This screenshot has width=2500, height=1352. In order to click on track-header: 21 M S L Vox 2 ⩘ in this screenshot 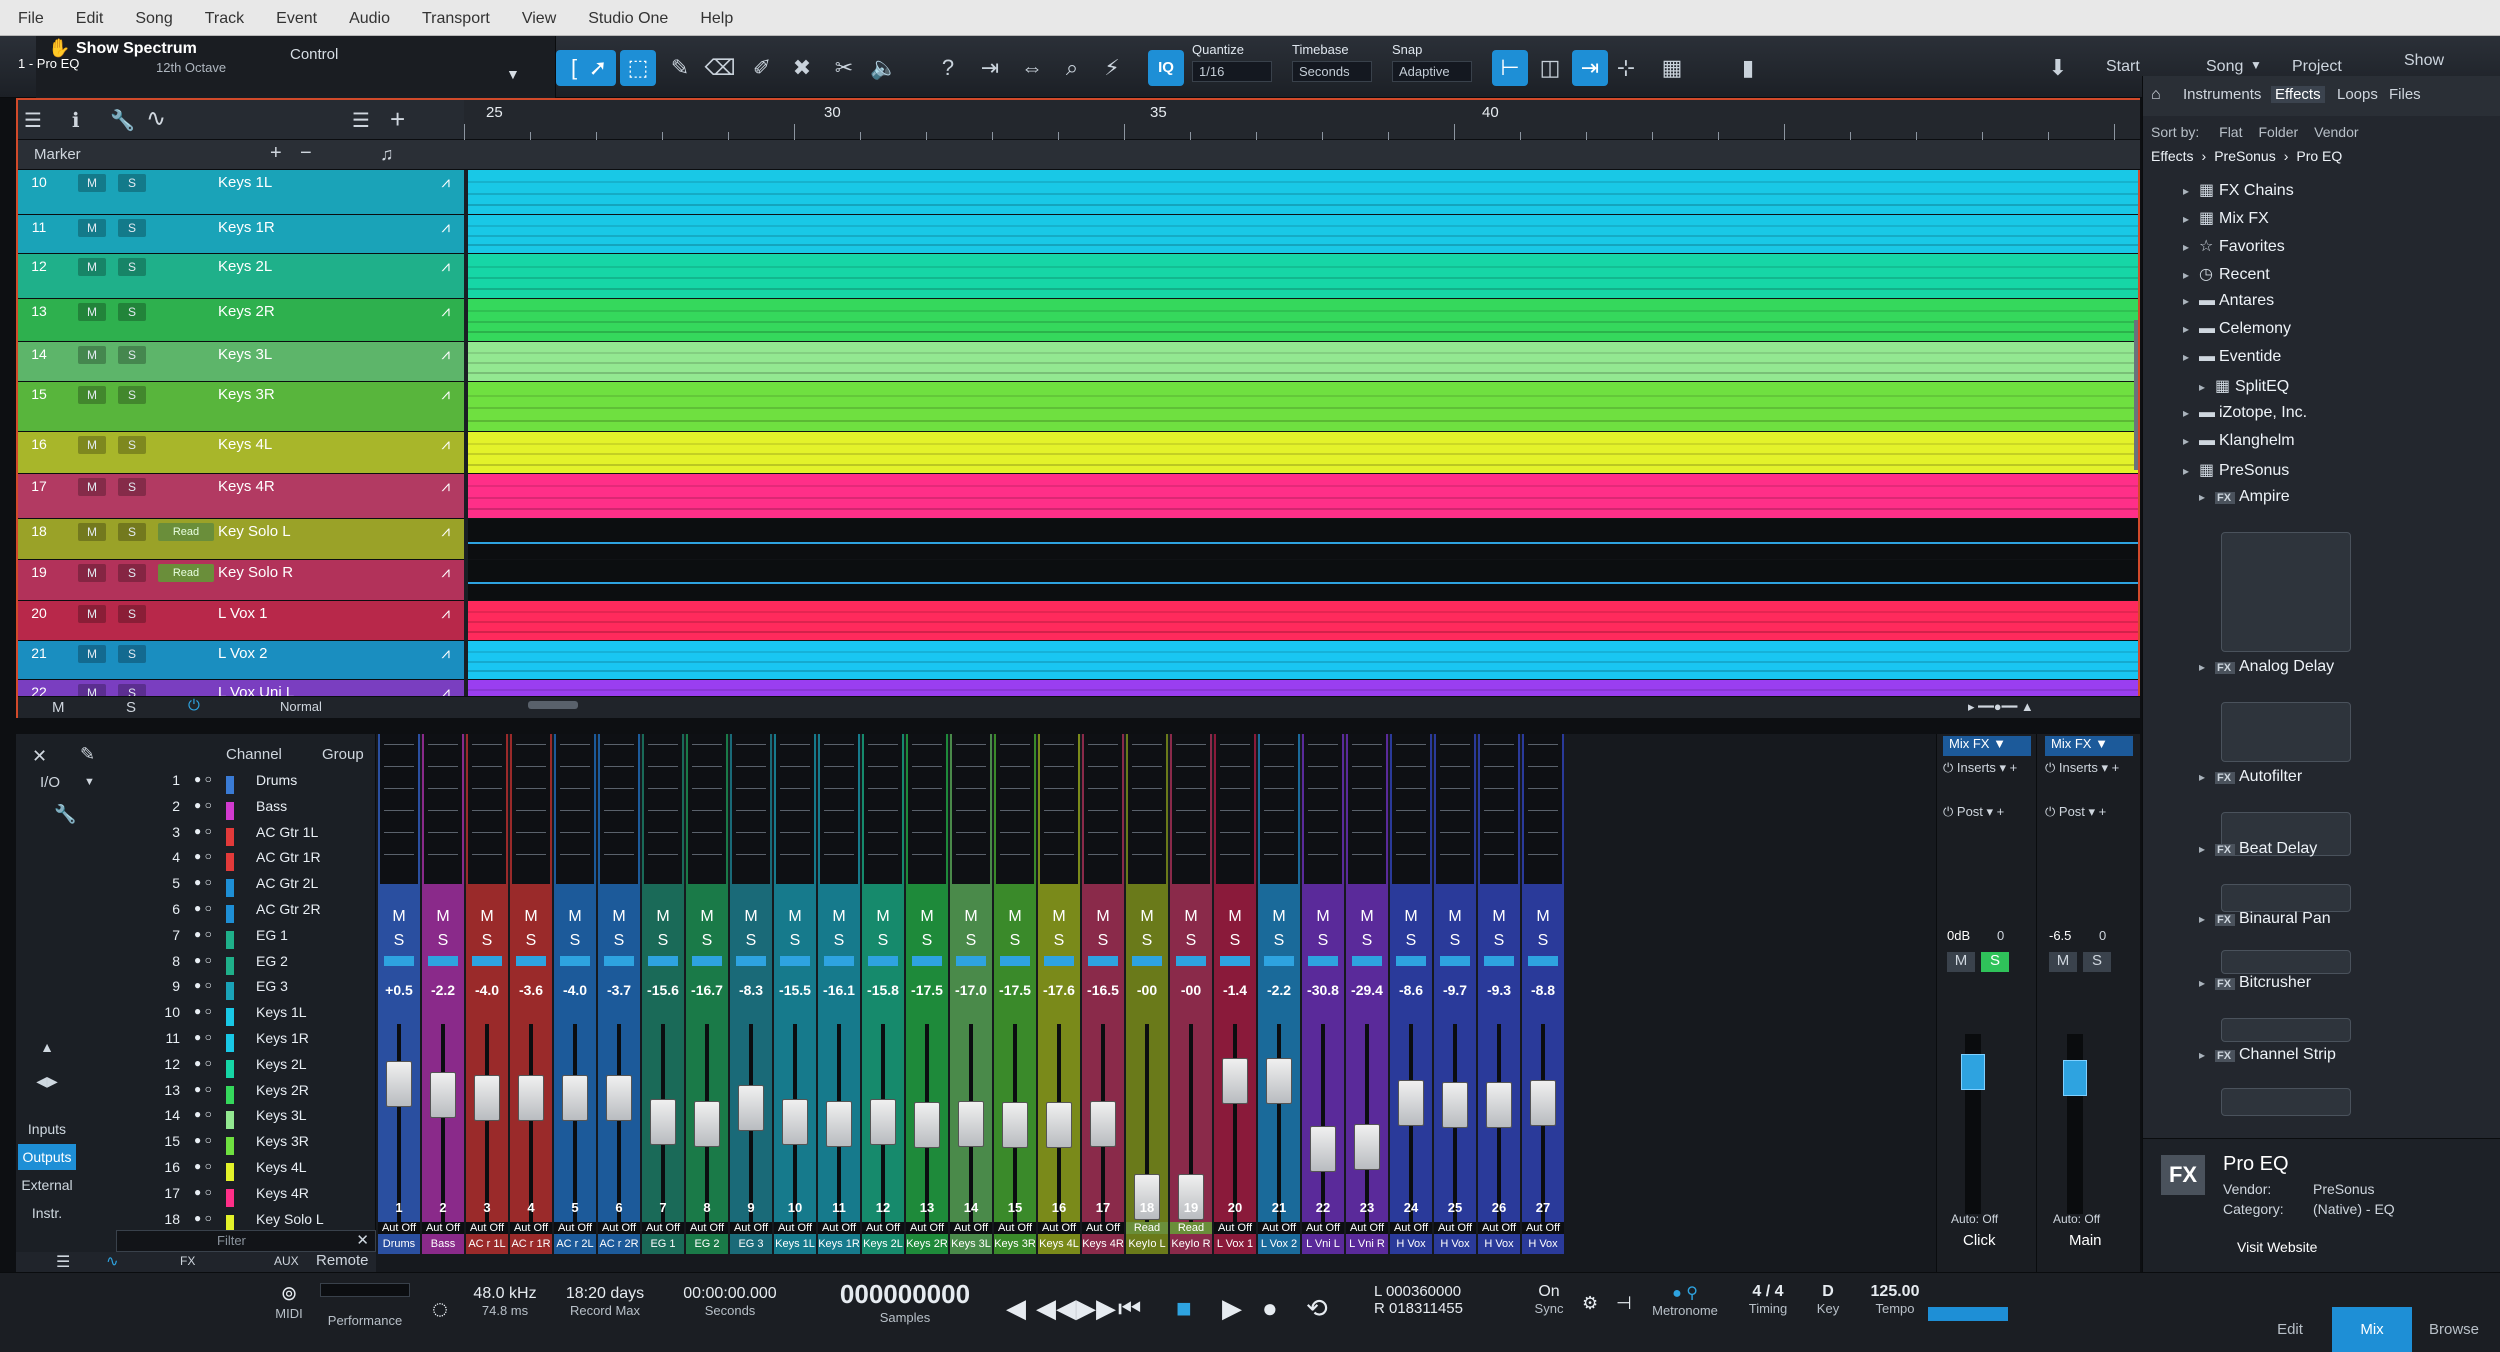, I will do `click(241, 661)`.